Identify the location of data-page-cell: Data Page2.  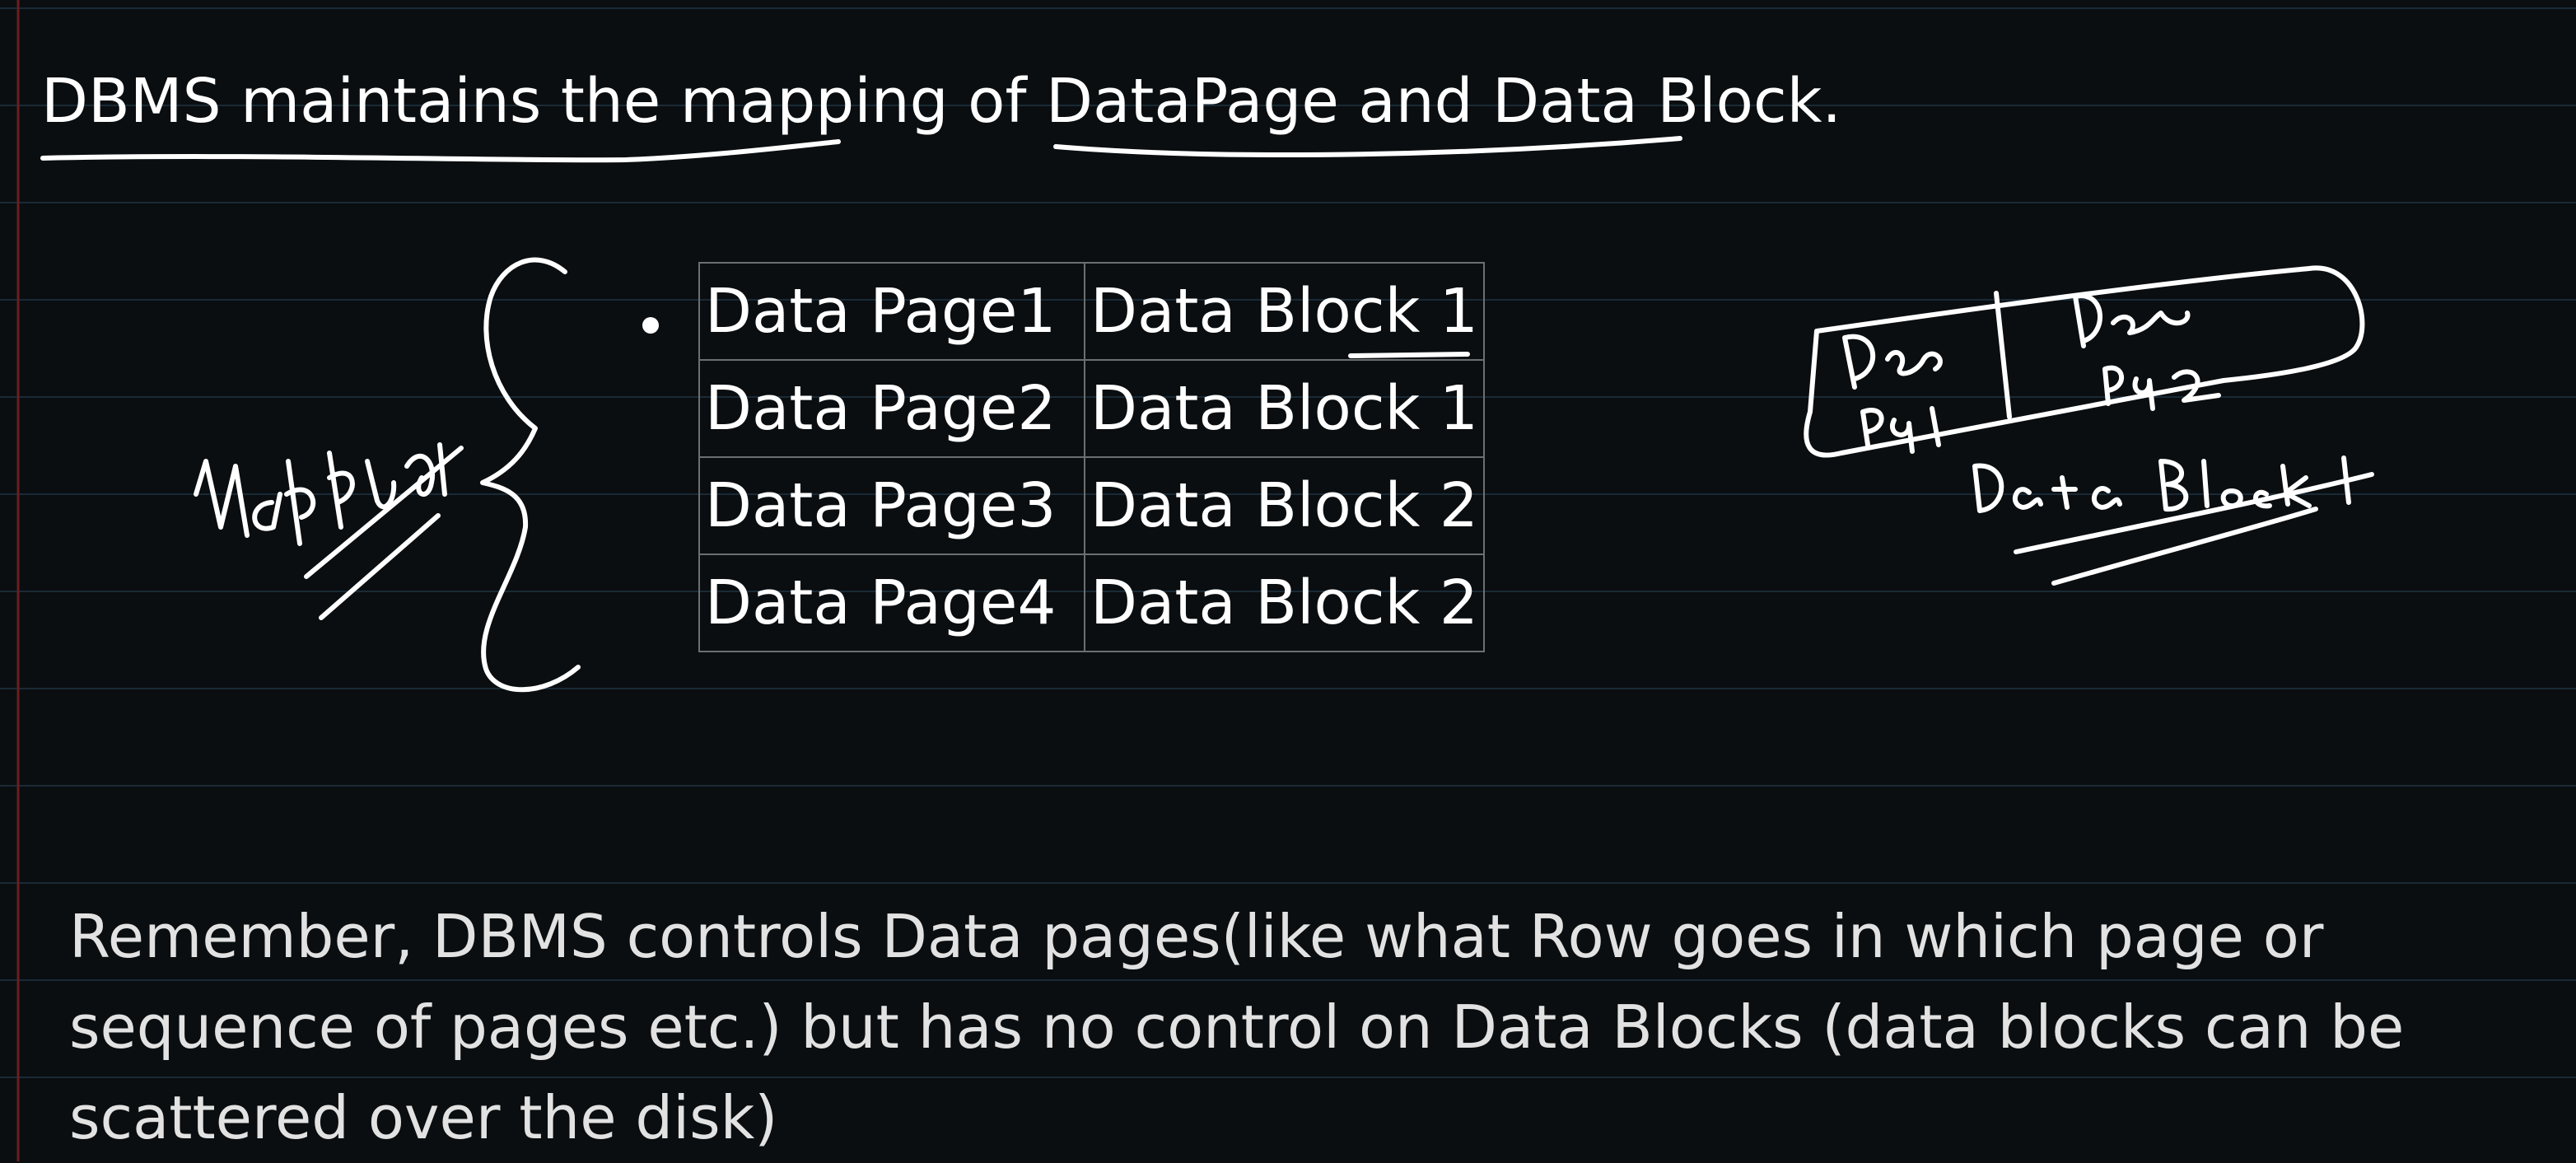
(891, 408).